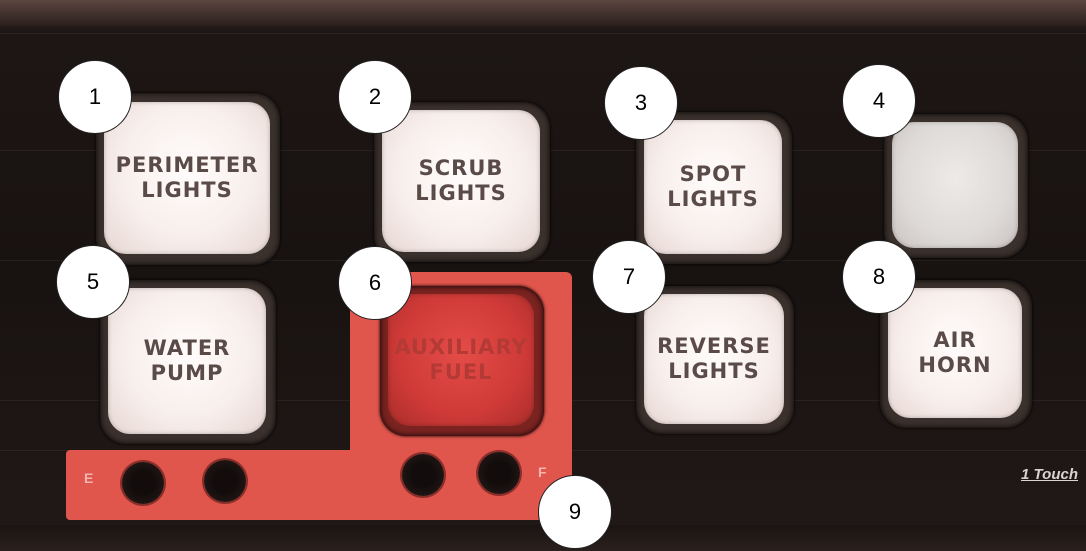 The width and height of the screenshot is (1086, 551). What do you see at coordinates (187, 361) in the screenshot?
I see `water-pump-button: WATER PUMP` at bounding box center [187, 361].